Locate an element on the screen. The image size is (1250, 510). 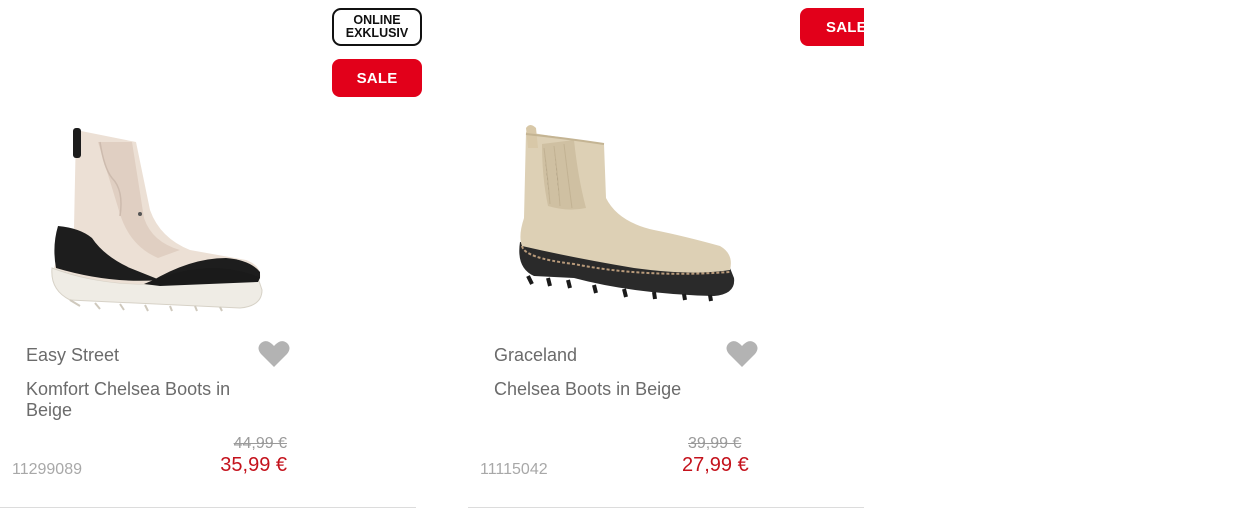
sale-price: 27,99 € is located at coordinates (715, 465).